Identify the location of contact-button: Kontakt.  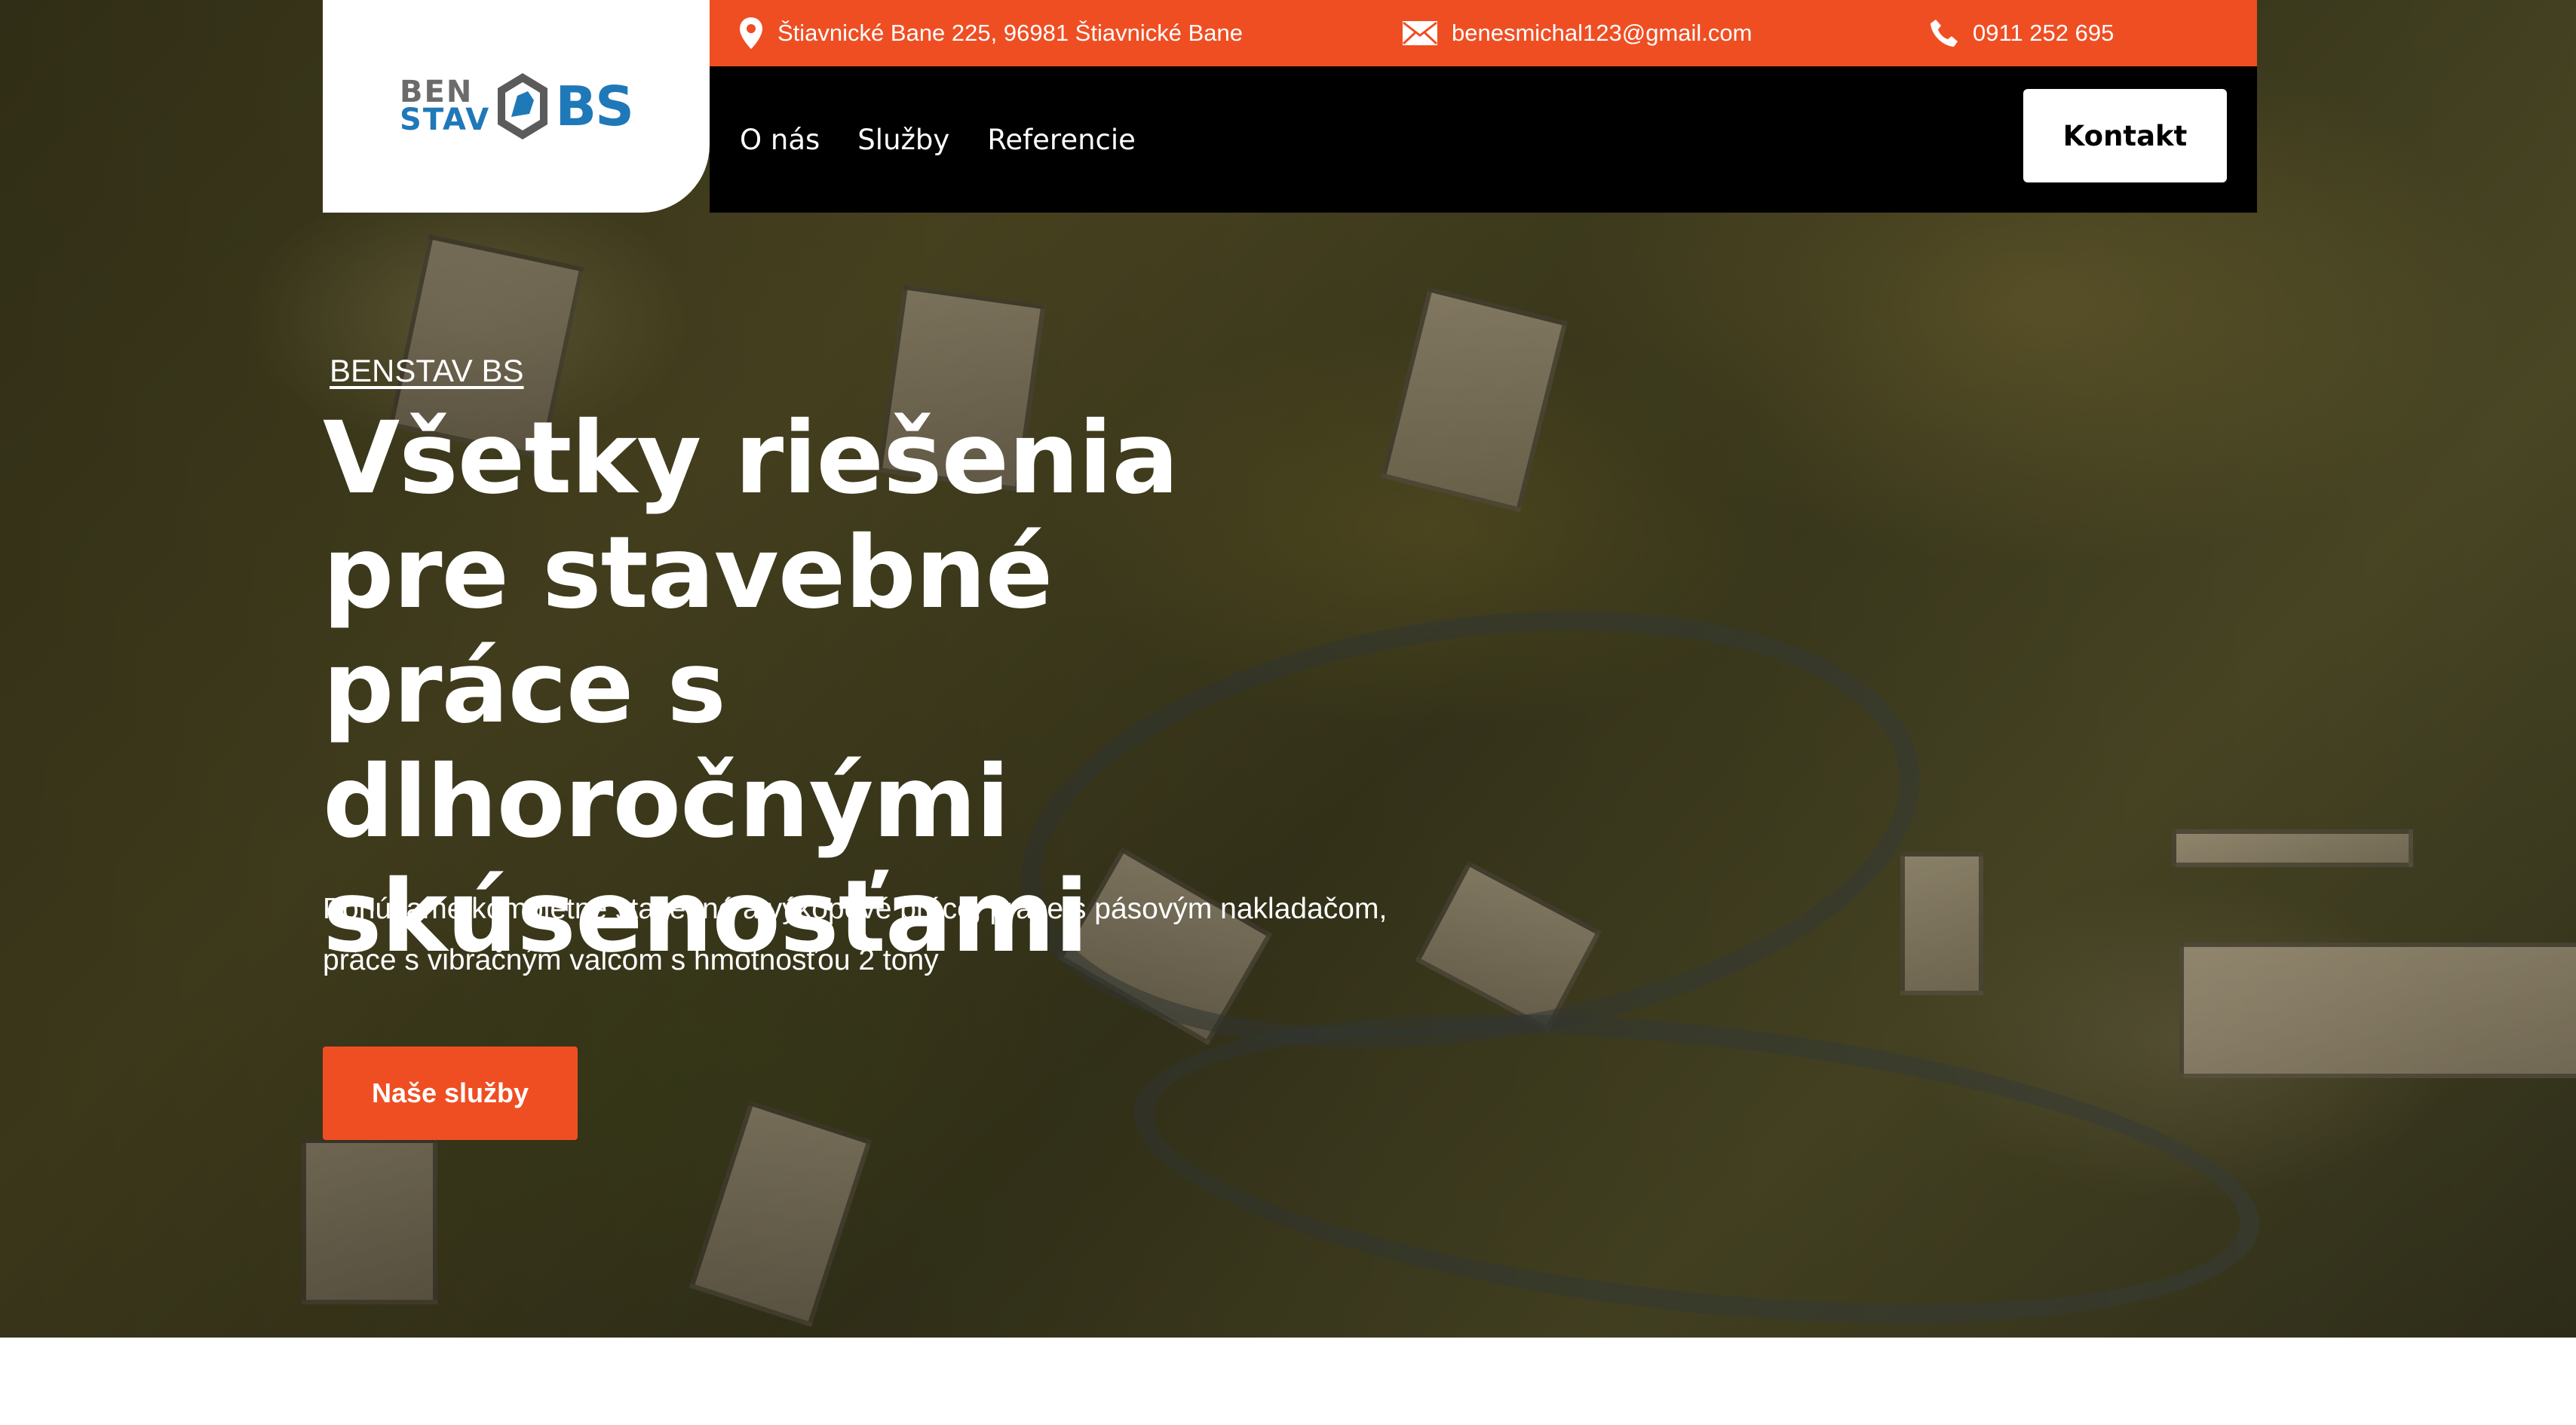
(2125, 135).